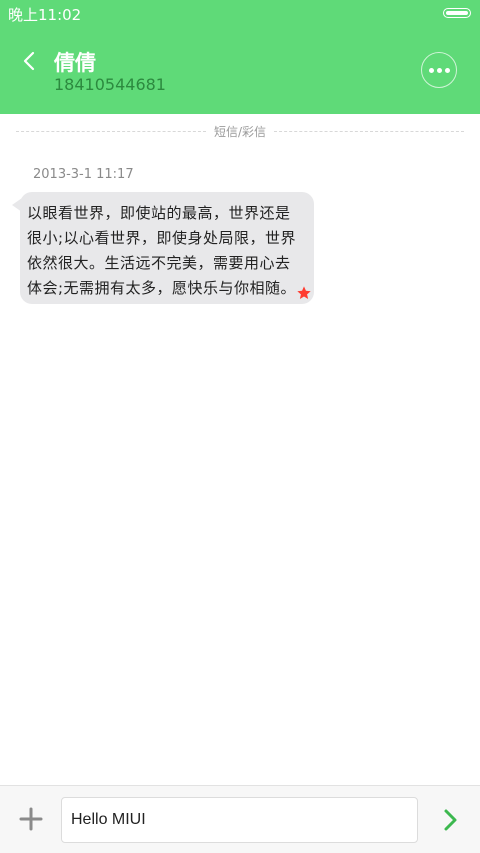 The height and width of the screenshot is (853, 480). Describe the element at coordinates (439, 70) in the screenshot. I see `more-options-button` at that location.